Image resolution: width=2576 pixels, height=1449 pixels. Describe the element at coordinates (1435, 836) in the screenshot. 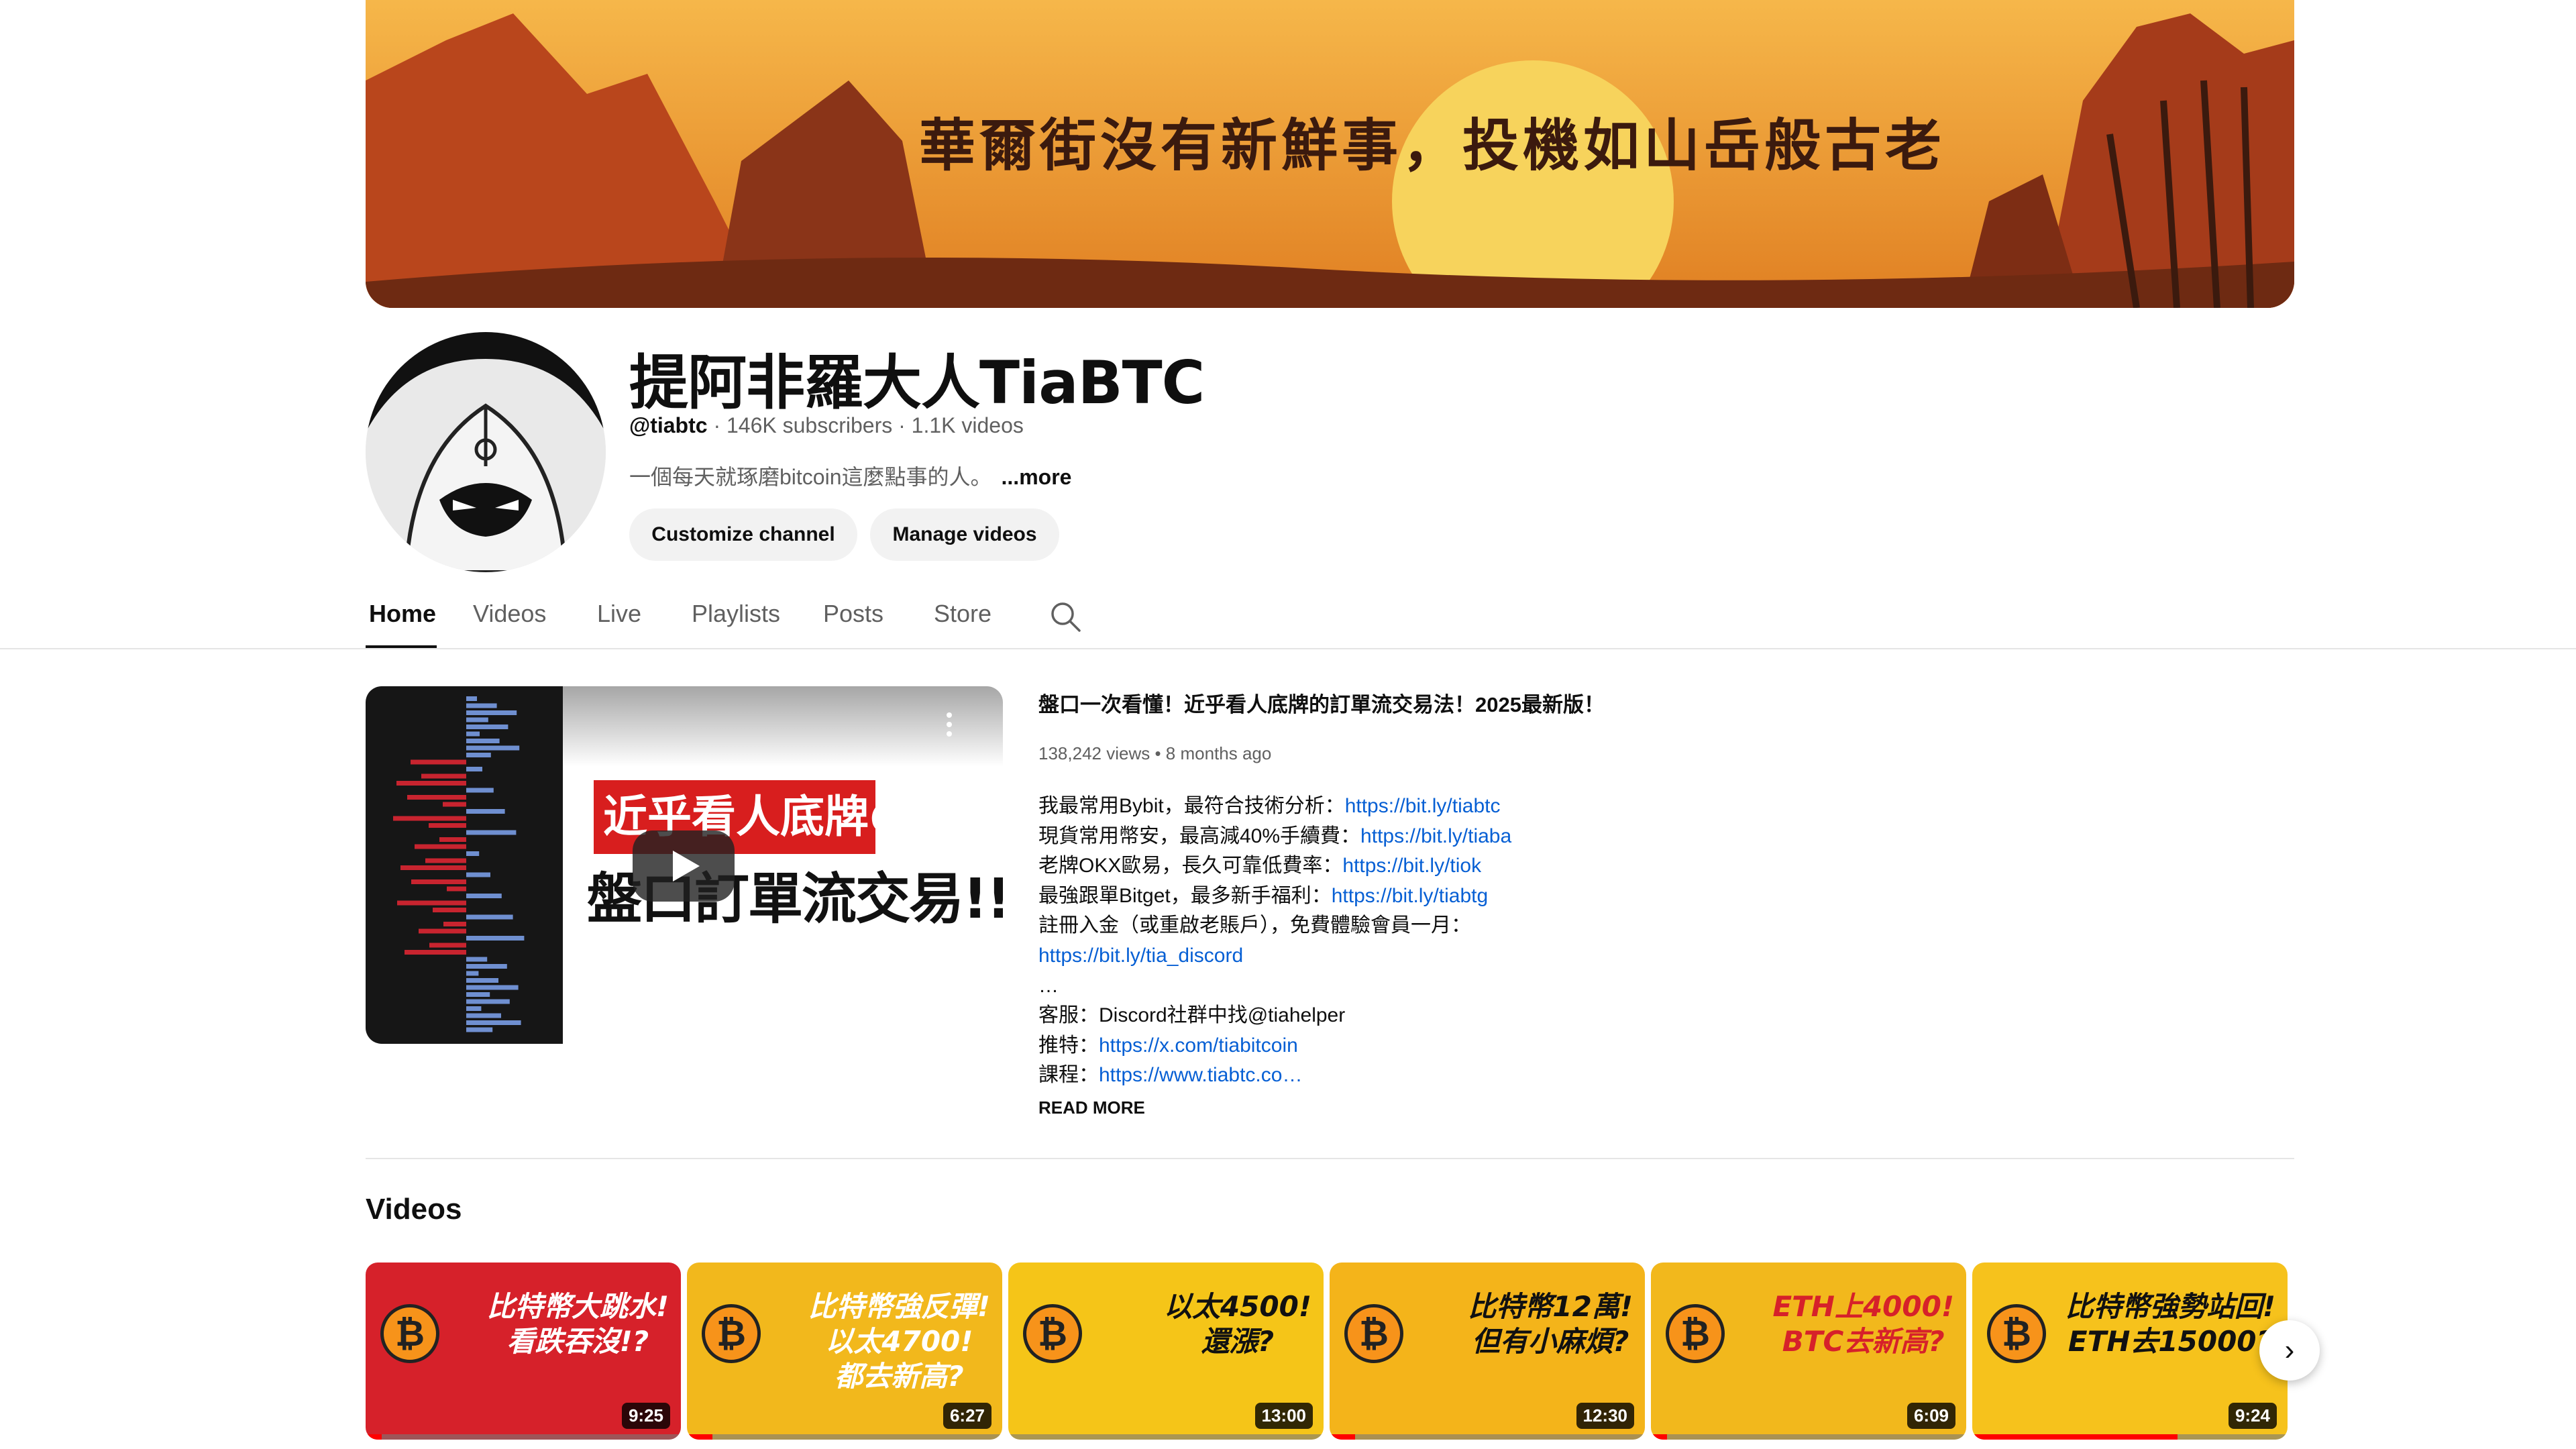

I see `description-link: https://bit.ly/tiaba` at that location.